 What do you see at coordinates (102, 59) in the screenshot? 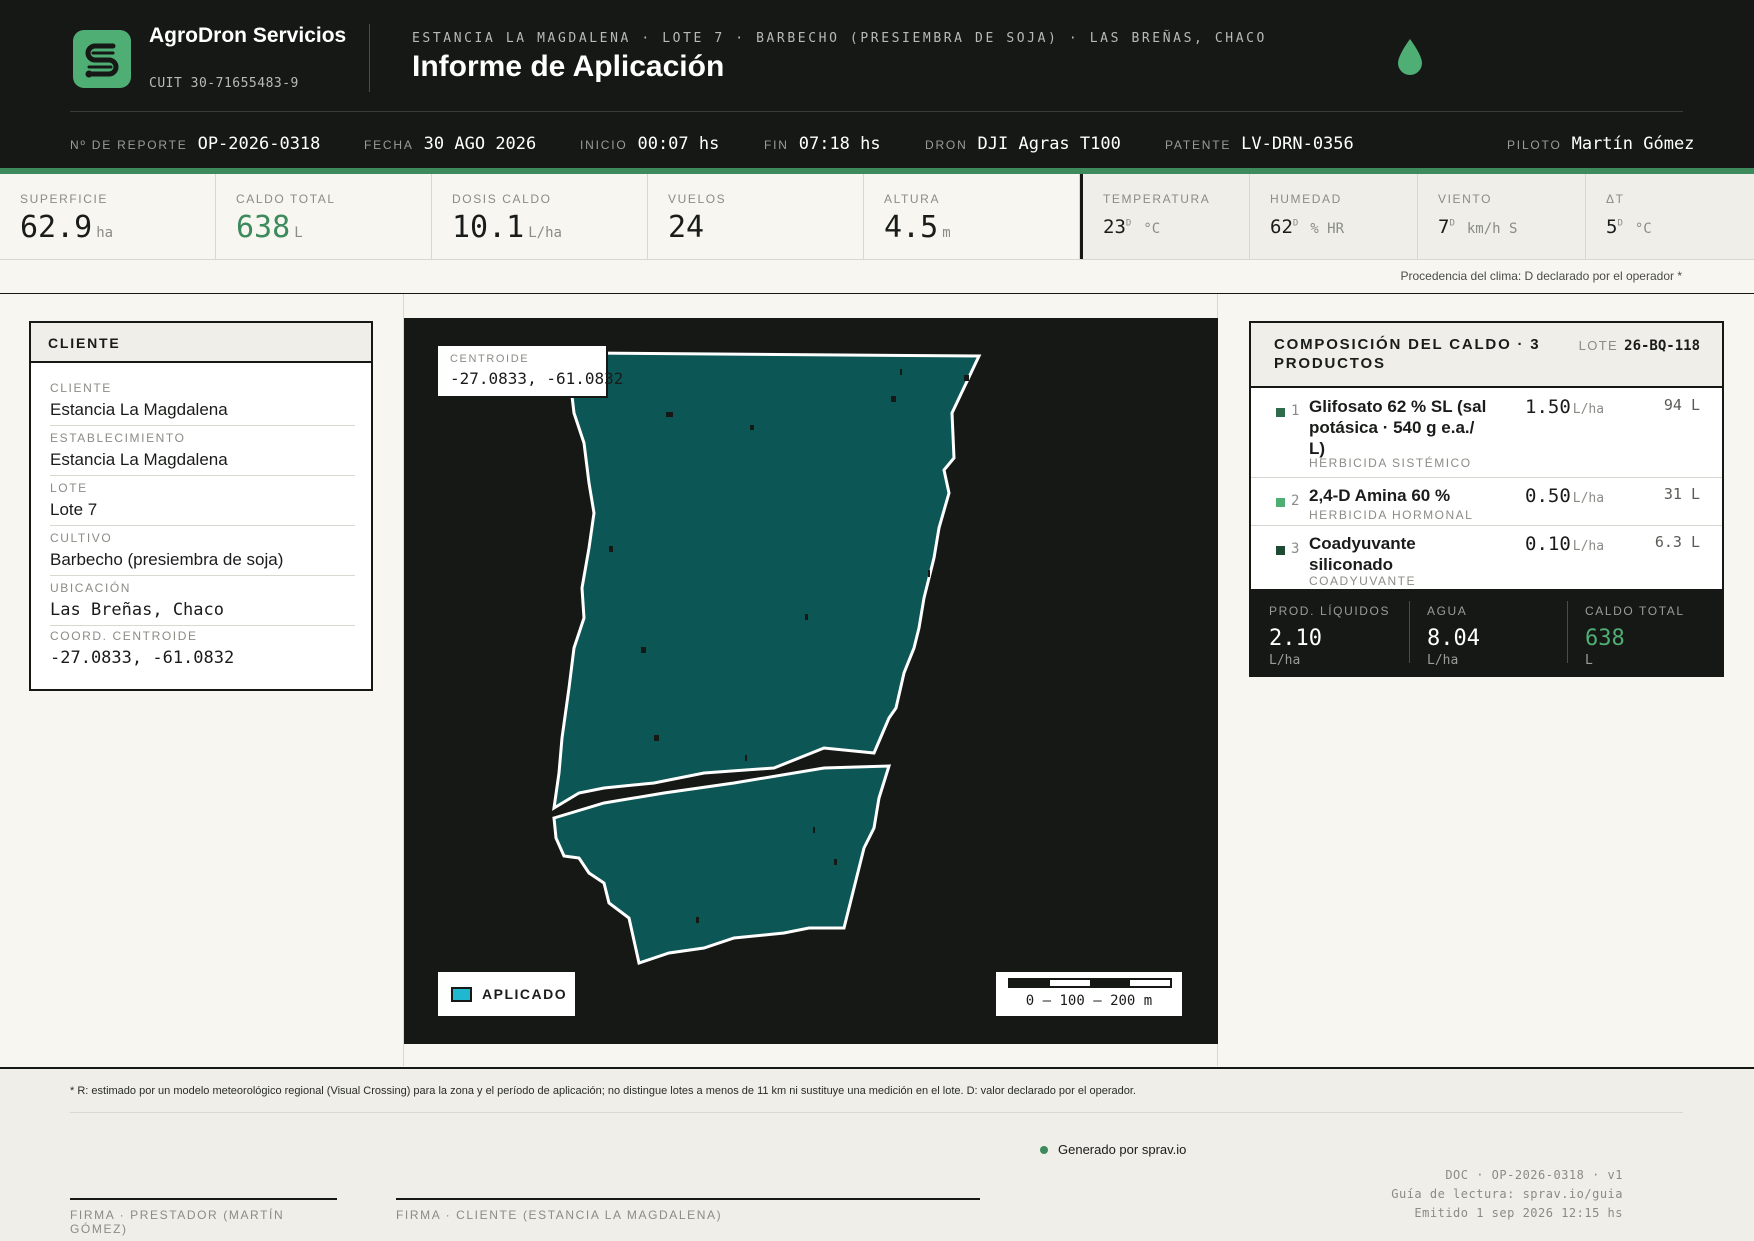
I see `brand-logo-icon` at bounding box center [102, 59].